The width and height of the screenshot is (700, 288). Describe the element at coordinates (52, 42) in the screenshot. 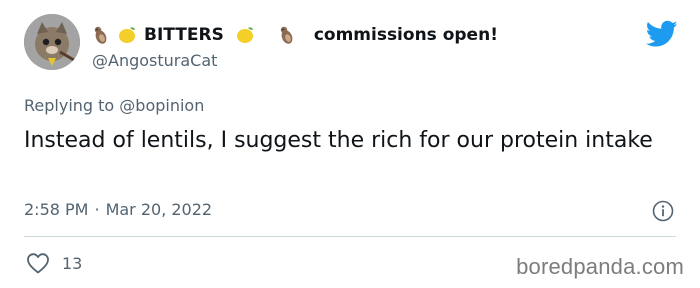

I see `avatar` at that location.